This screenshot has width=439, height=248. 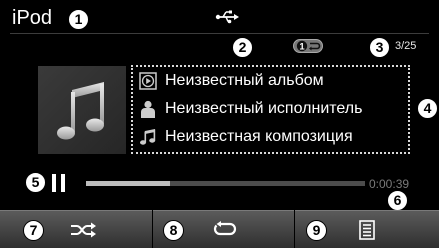 I want to click on artist-row: Неизвестный исполнитель, so click(x=250, y=109).